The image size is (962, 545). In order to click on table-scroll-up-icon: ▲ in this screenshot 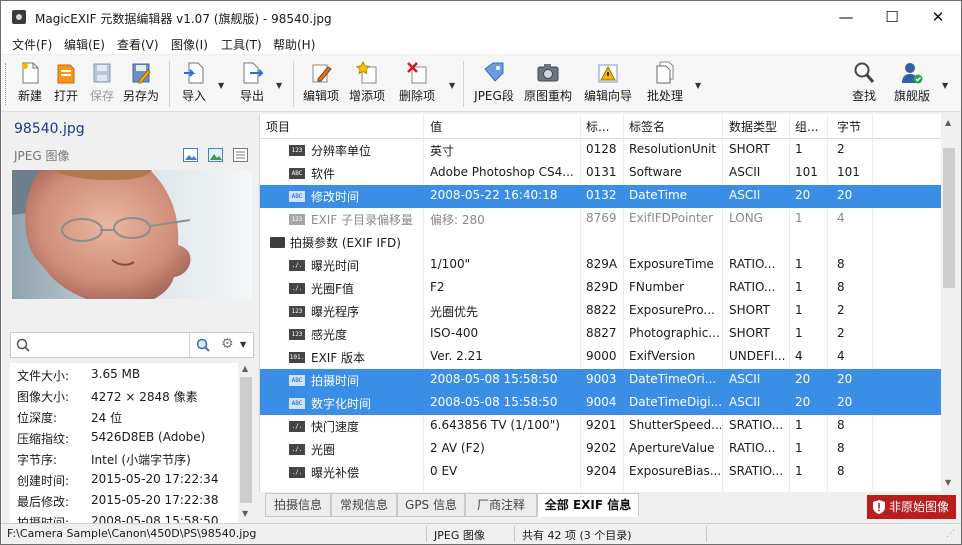, I will do `click(948, 122)`.